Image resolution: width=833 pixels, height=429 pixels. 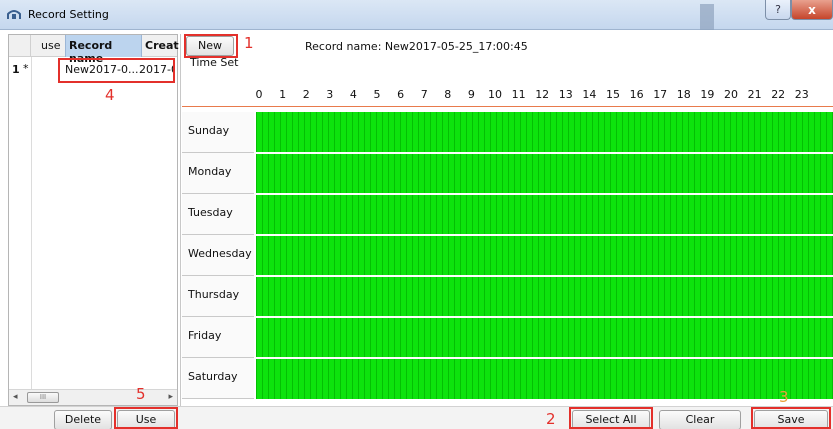 What do you see at coordinates (205, 335) in the screenshot?
I see `day-label: Friday` at bounding box center [205, 335].